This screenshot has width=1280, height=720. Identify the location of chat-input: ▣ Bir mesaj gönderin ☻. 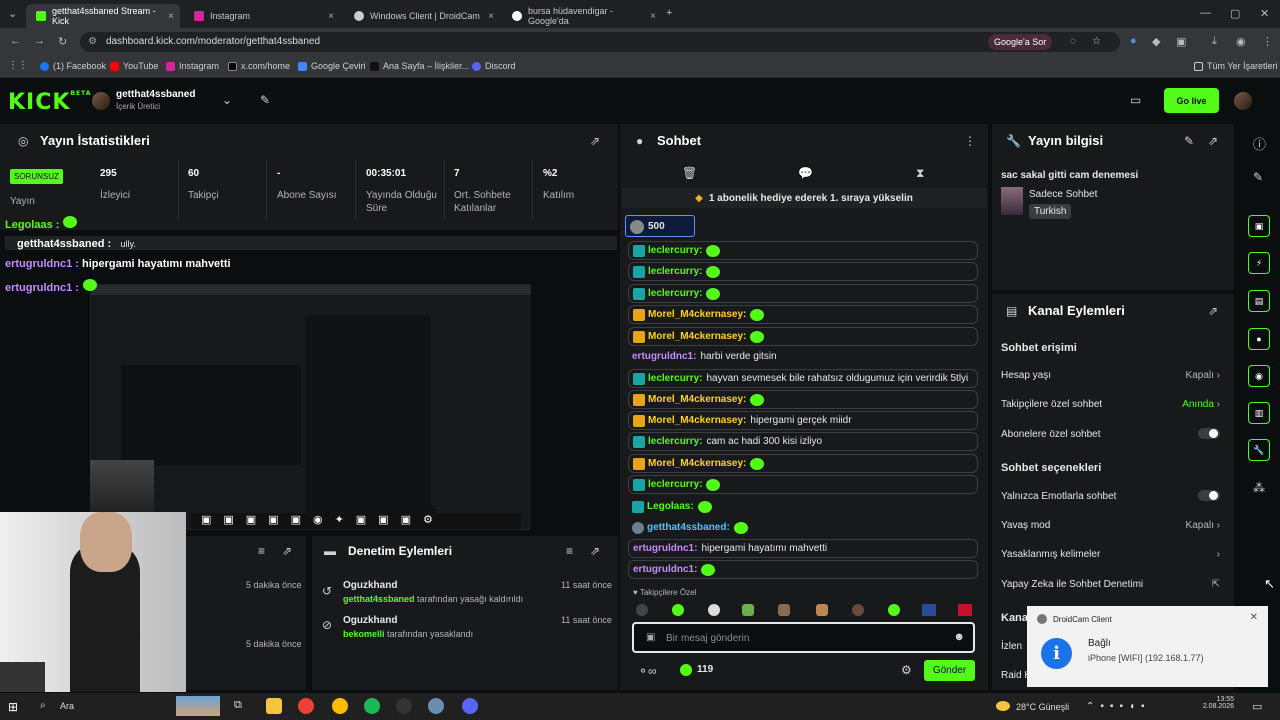
(803, 637).